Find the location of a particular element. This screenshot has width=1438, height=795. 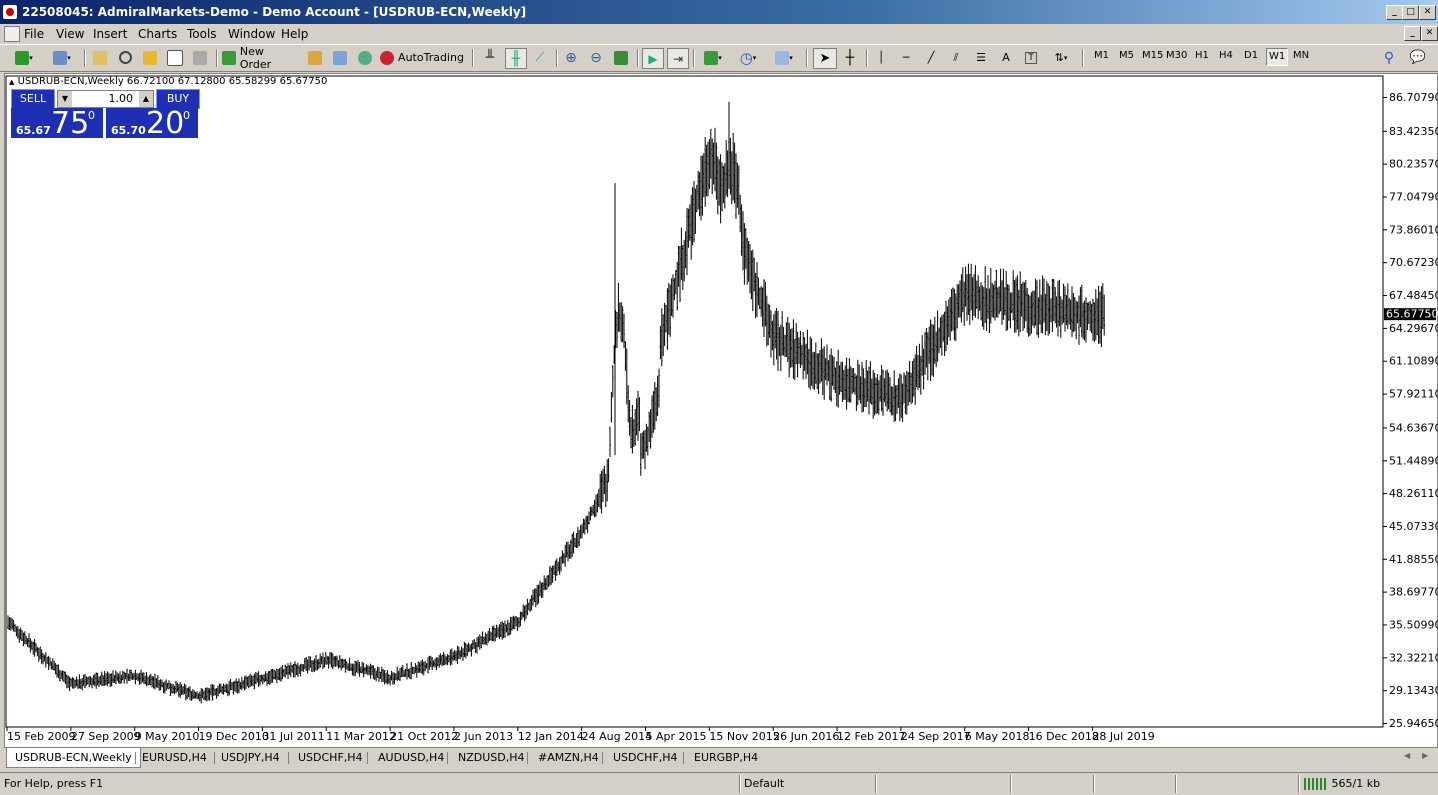

buy-price-box: 65.70 20 0 is located at coordinates (152, 123).